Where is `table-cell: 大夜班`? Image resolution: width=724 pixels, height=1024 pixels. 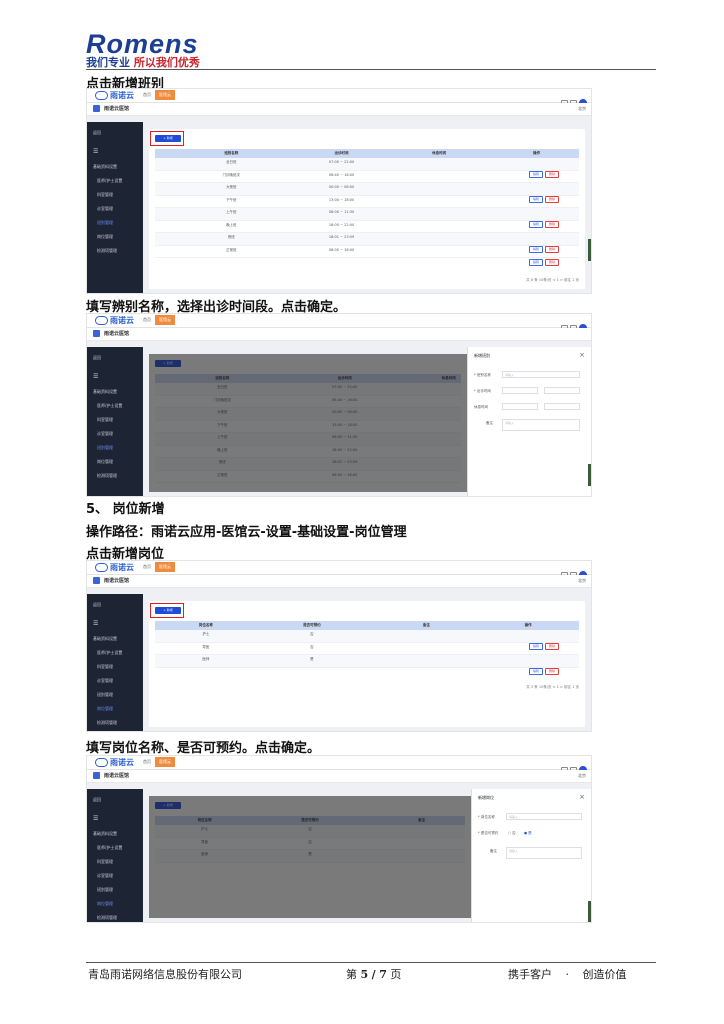
table-cell: 大夜班 is located at coordinates (231, 187).